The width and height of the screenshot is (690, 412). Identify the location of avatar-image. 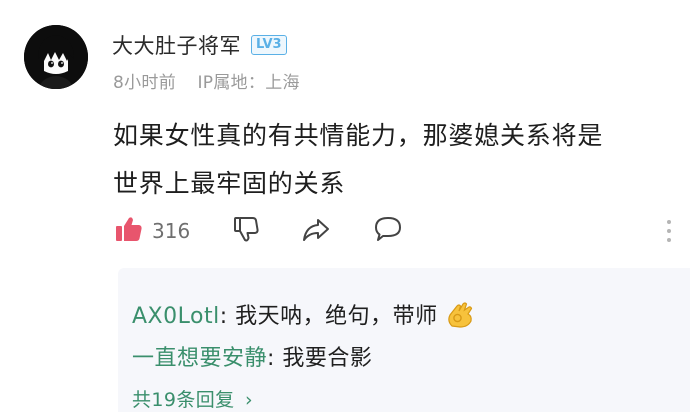
(56, 57).